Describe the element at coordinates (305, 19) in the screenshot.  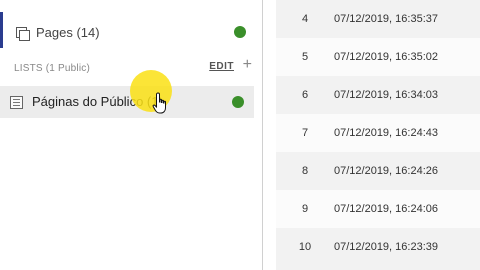
I see `row-number: 4` at that location.